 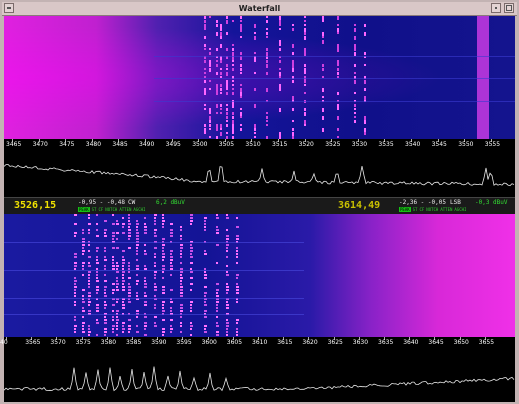 I want to click on indicator-notch-top: NOTCH, so click(x=111, y=209).